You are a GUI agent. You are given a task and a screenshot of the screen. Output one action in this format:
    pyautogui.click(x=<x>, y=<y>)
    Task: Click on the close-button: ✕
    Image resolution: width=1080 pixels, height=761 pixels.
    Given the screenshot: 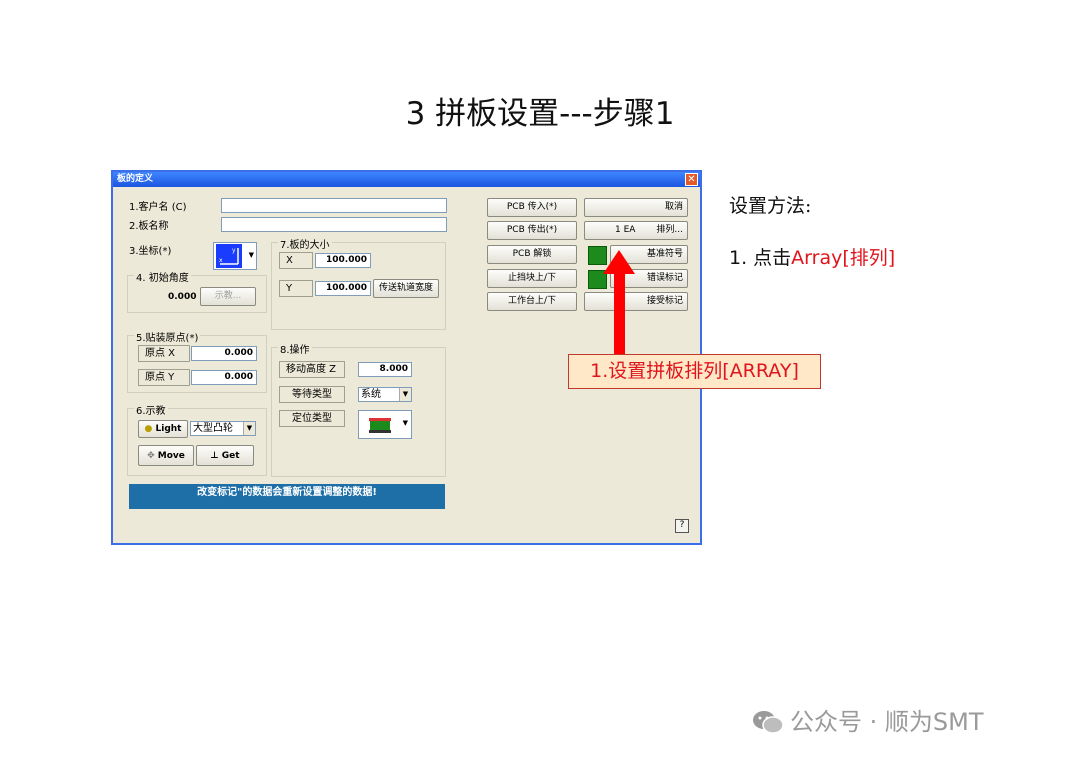 What is the action you would take?
    pyautogui.click(x=691, y=179)
    